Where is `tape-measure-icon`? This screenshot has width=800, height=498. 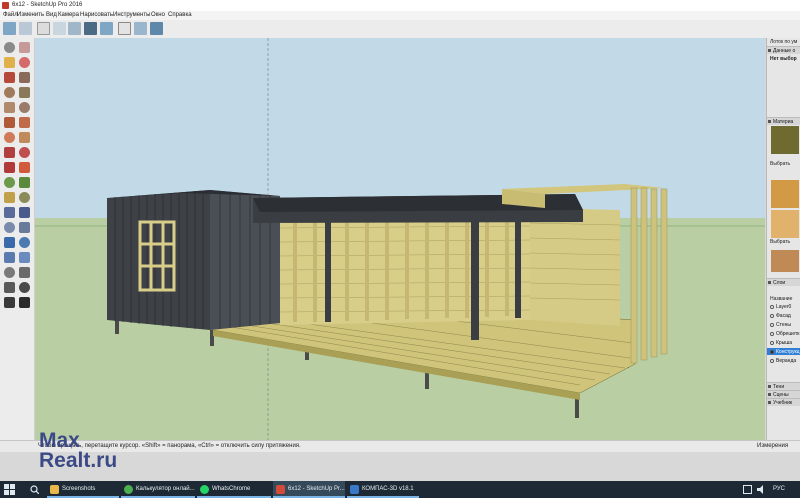
tape-measure-icon is located at coordinates (9, 197).